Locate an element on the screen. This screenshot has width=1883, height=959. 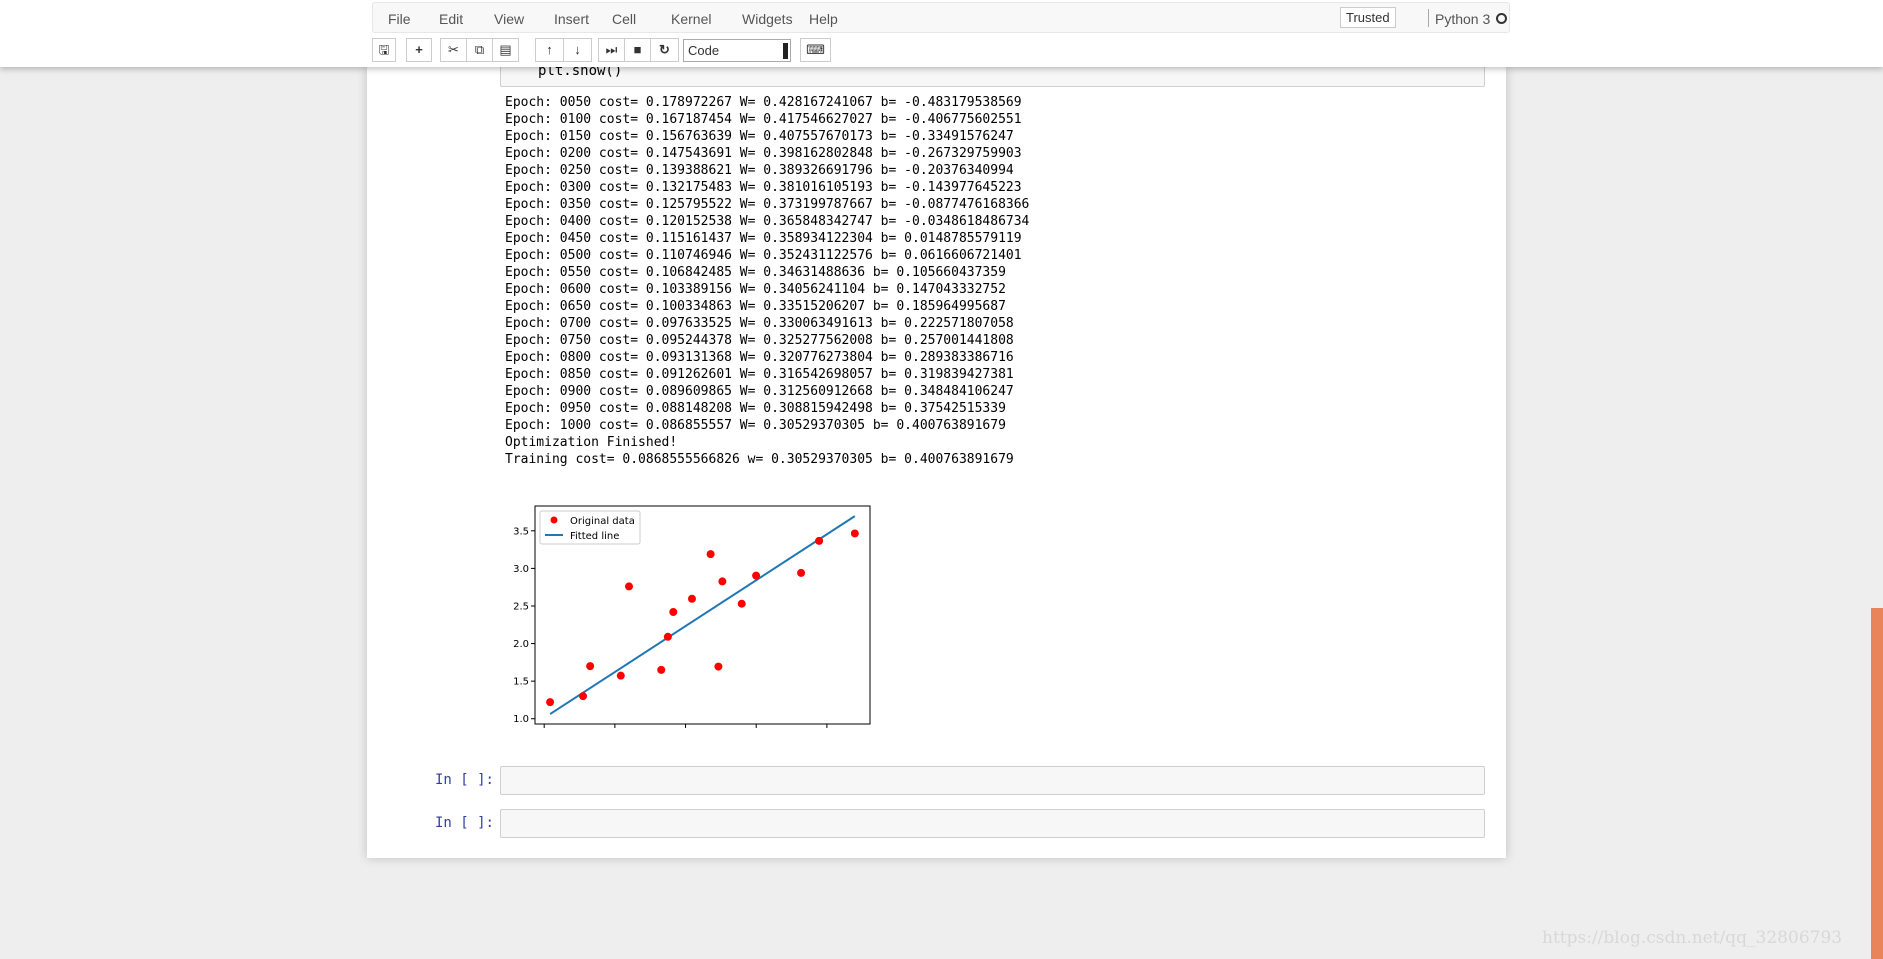
menu-widgets: Widgets is located at coordinates (767, 19).